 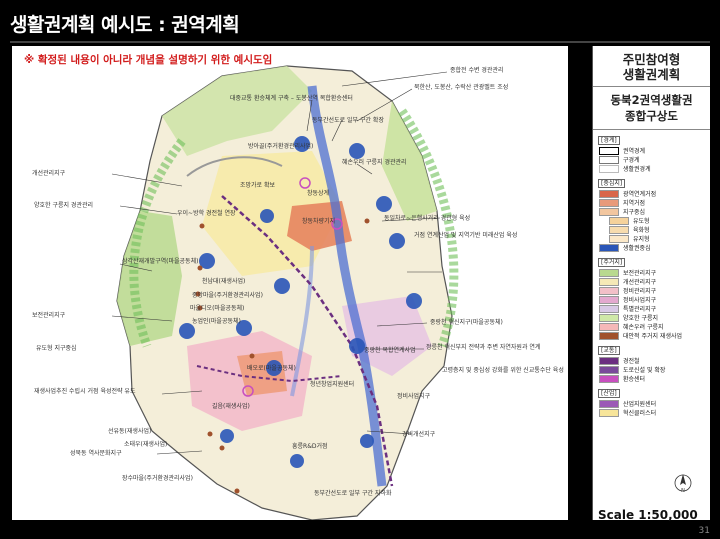 What do you see at coordinates (634, 212) in the screenshot?
I see `legend-item-label: 지구중심` at bounding box center [634, 212].